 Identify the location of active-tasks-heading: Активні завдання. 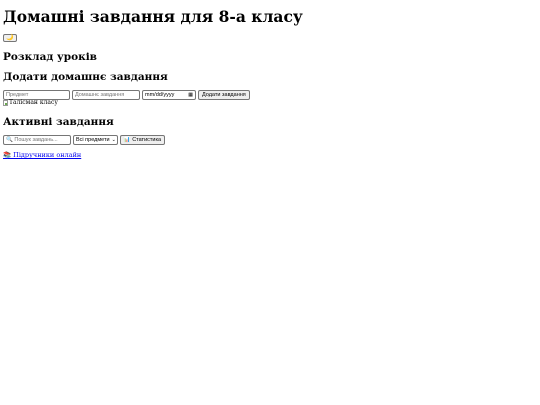
(58, 122).